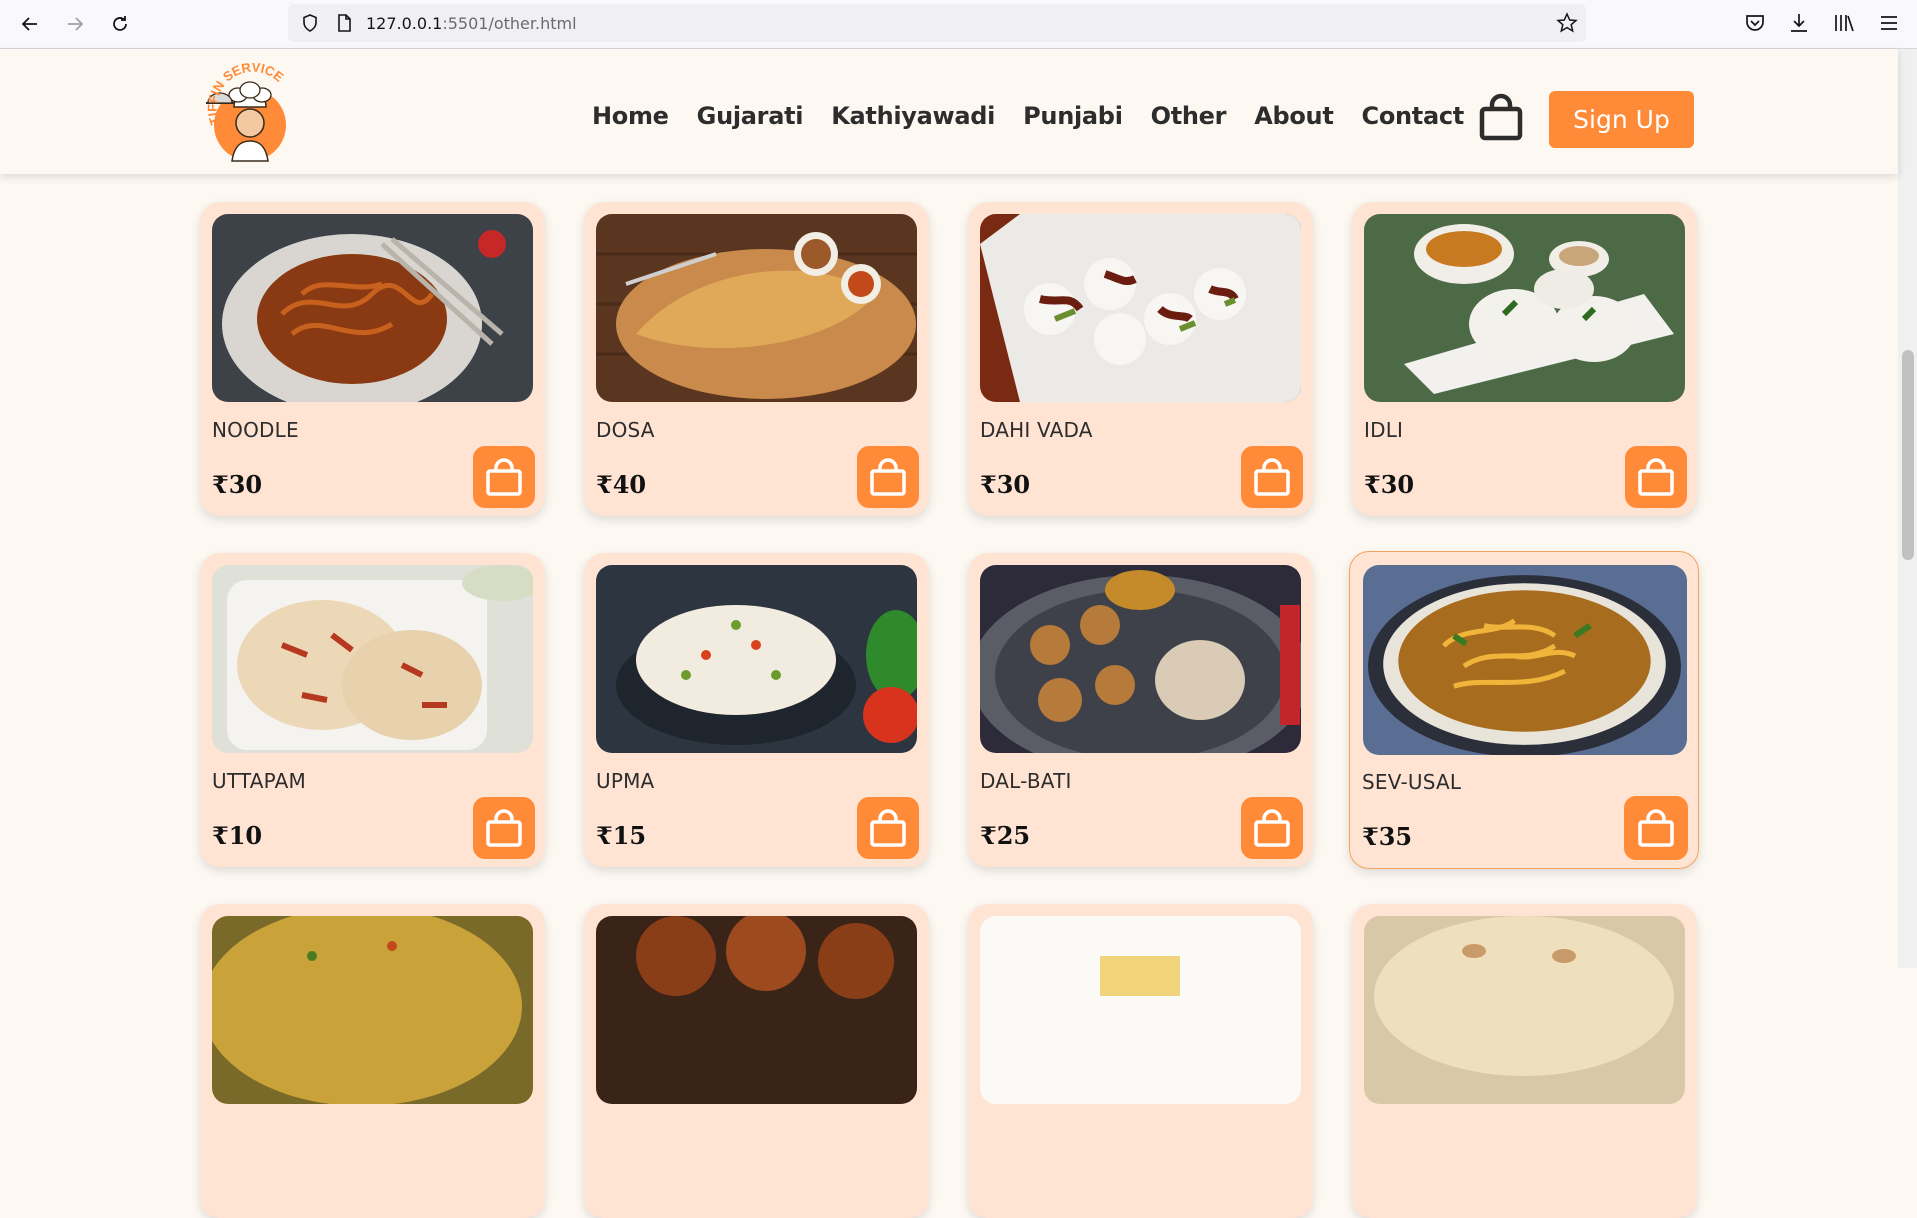  Describe the element at coordinates (1413, 116) in the screenshot. I see `nav-contact: Contact` at that location.